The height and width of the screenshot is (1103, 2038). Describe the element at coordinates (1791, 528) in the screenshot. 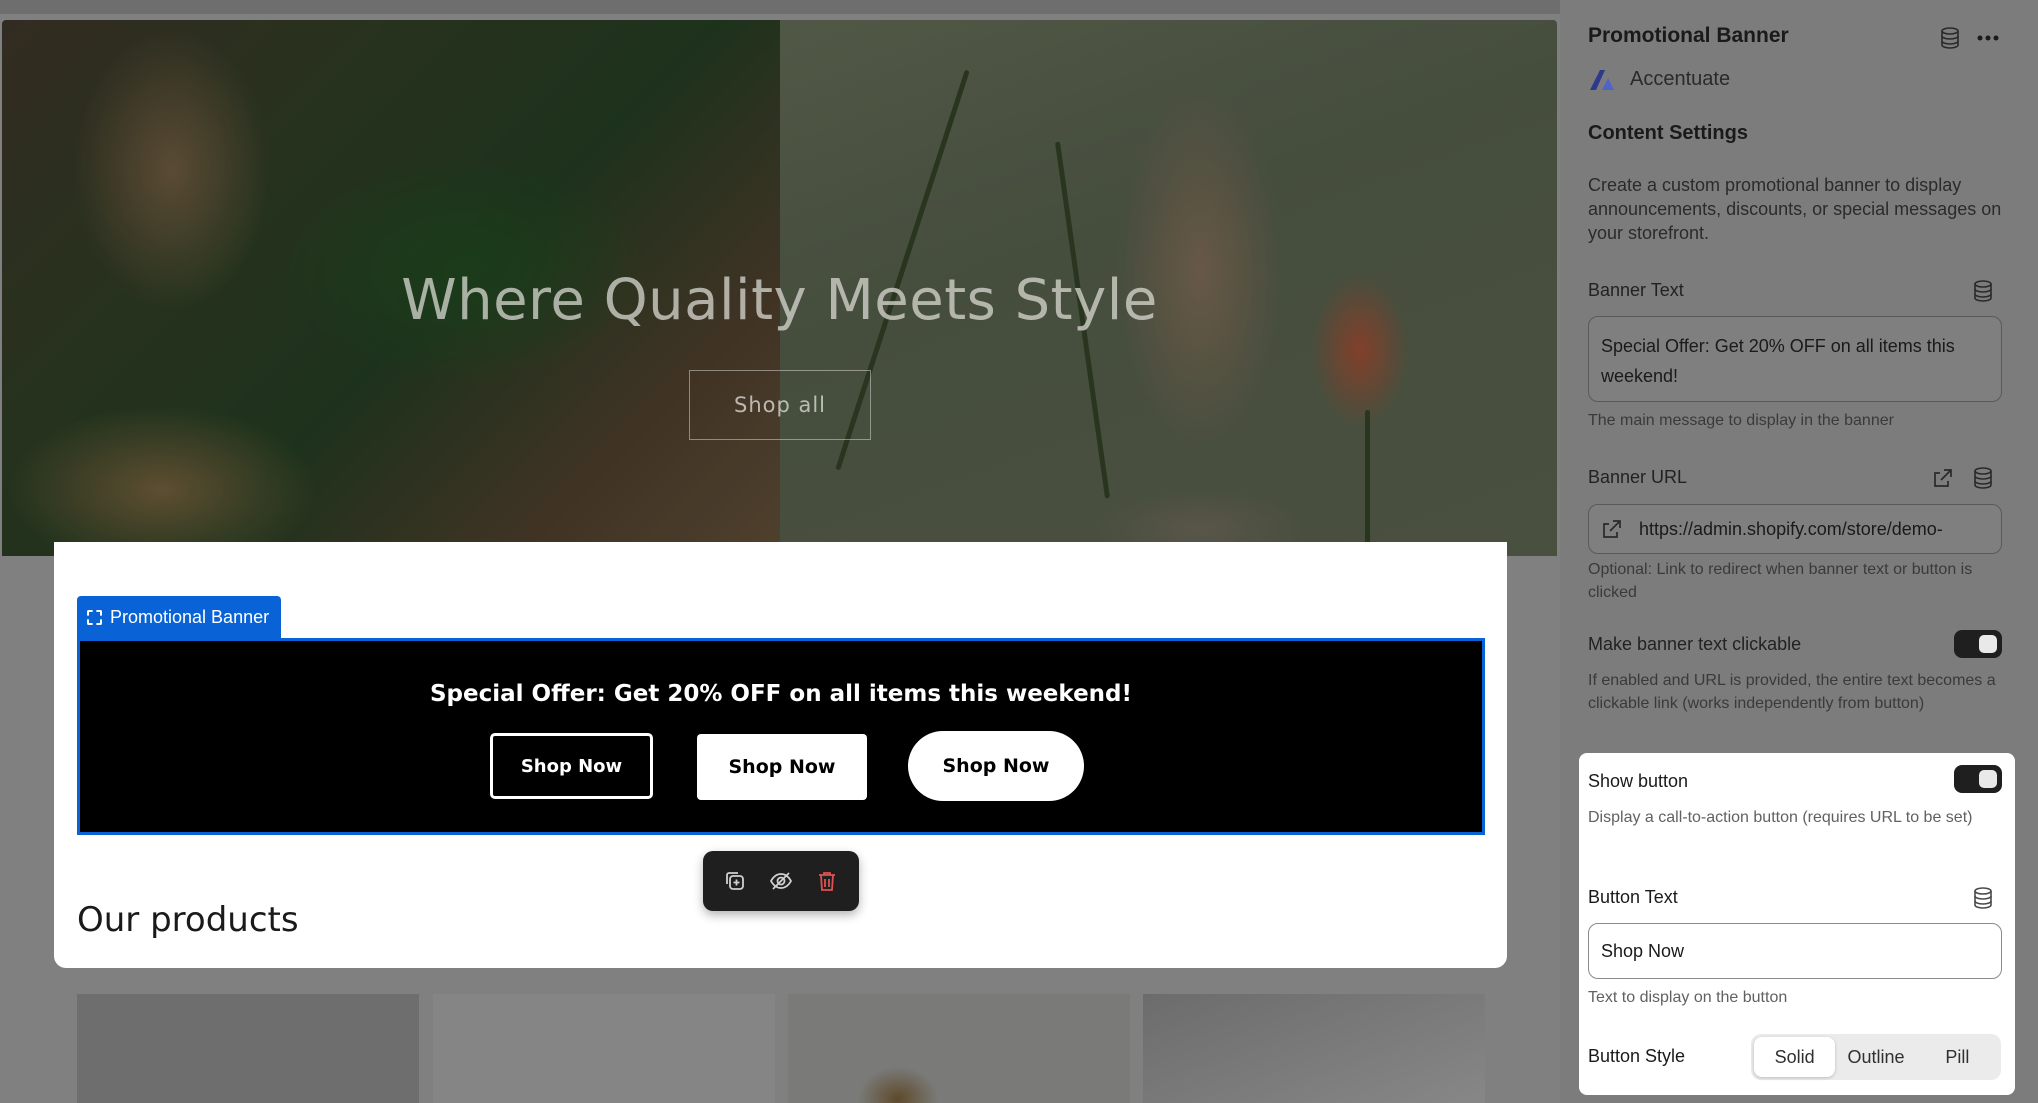

I see `banner-url-value: https://admin.shopify.com/store/demo-` at that location.